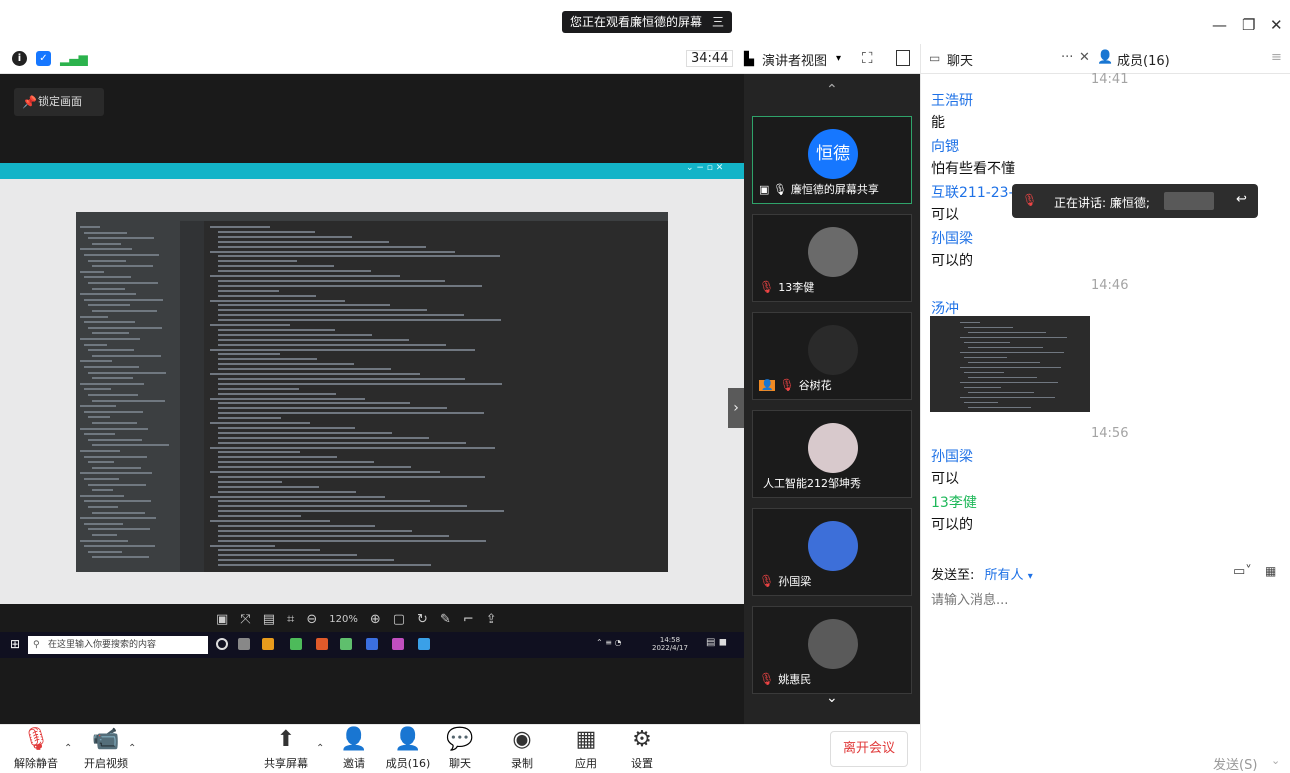  Describe the element at coordinates (1276, 25) in the screenshot. I see `close-icon: ✕` at that location.